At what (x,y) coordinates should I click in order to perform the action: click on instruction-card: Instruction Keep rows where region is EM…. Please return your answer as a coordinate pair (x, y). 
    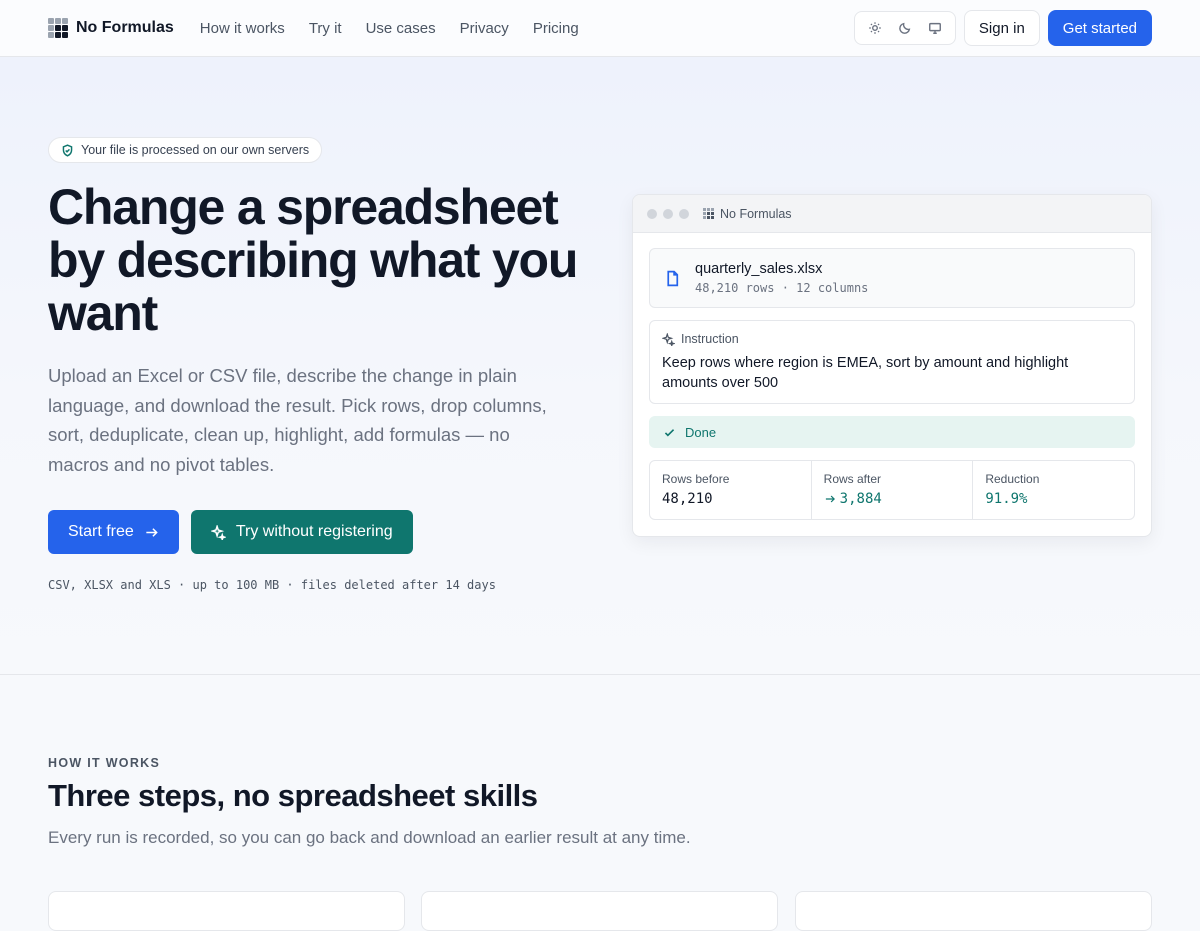
    Looking at the image, I should click on (892, 362).